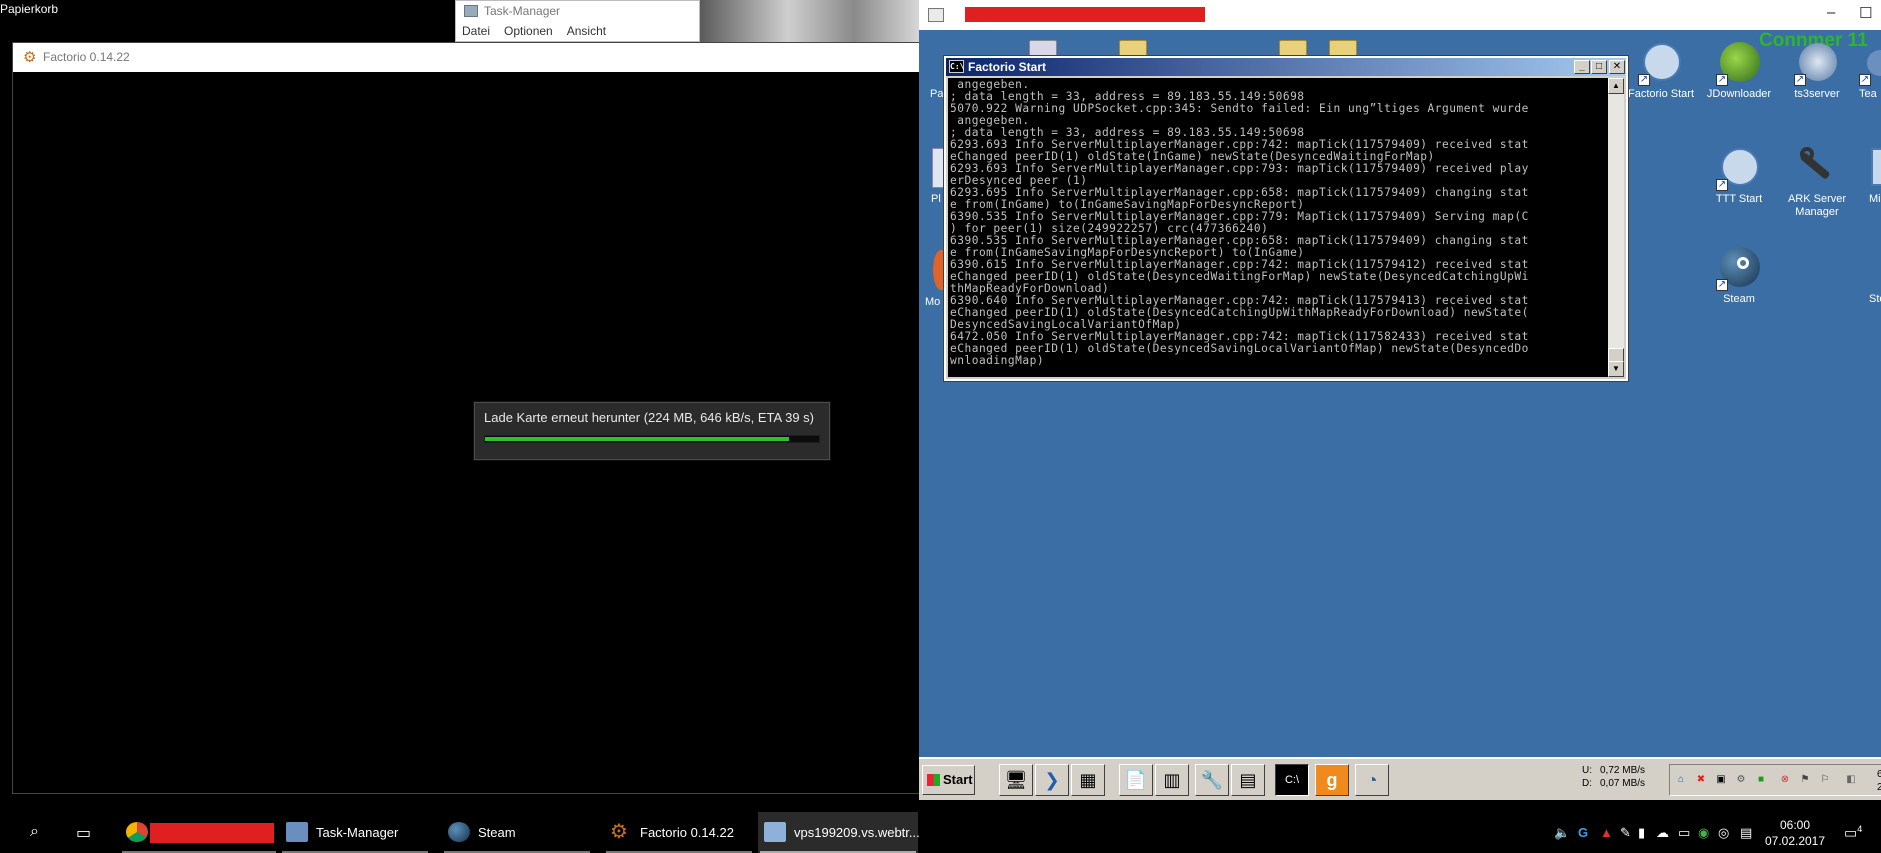 The height and width of the screenshot is (853, 1881). What do you see at coordinates (997, 361) in the screenshot?
I see `console-line: wnloadingMap)` at bounding box center [997, 361].